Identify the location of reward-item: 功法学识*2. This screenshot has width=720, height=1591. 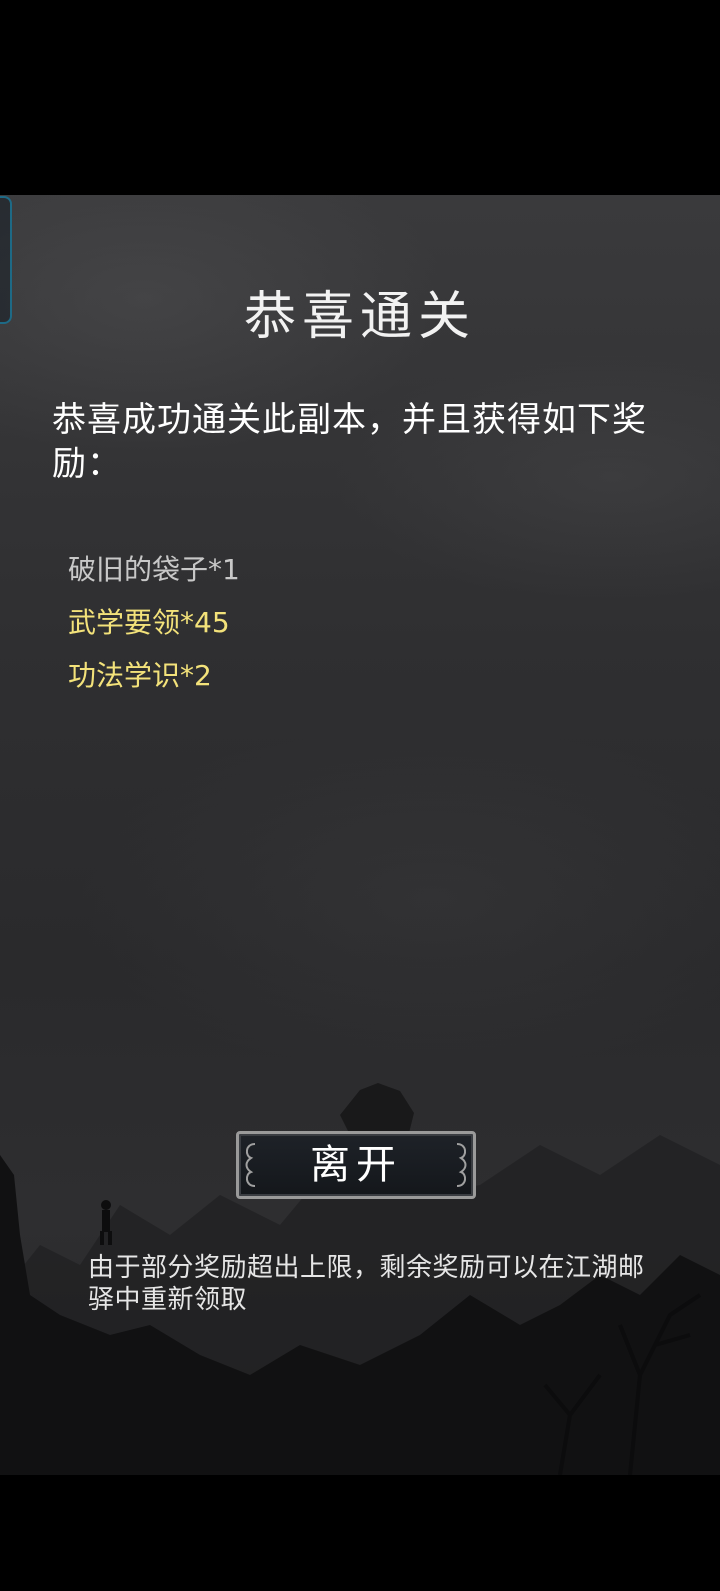
(140, 675).